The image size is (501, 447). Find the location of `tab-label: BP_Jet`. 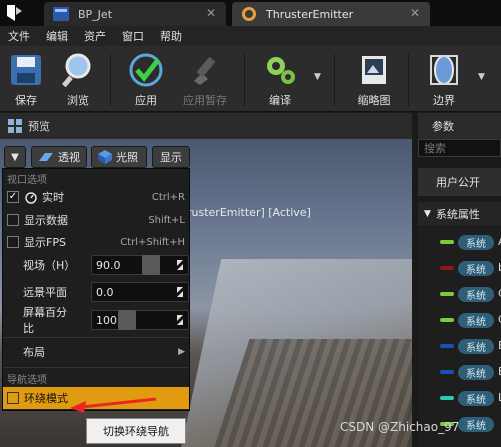

tab-label: BP_Jet is located at coordinates (95, 14).